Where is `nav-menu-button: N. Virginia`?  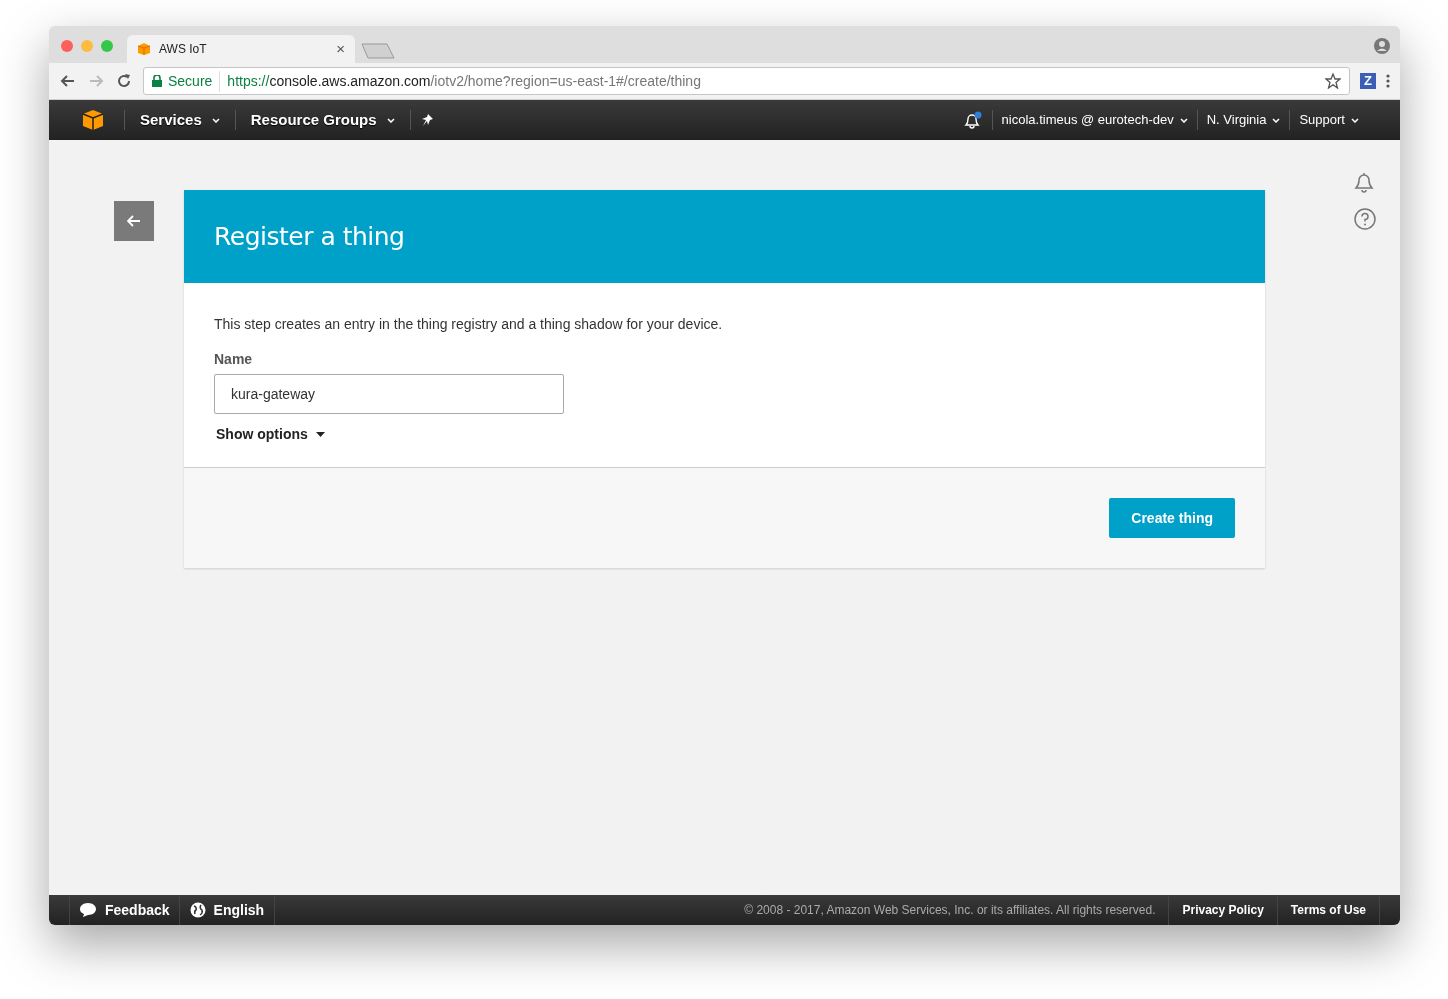
nav-menu-button: N. Virginia is located at coordinates (1243, 120).